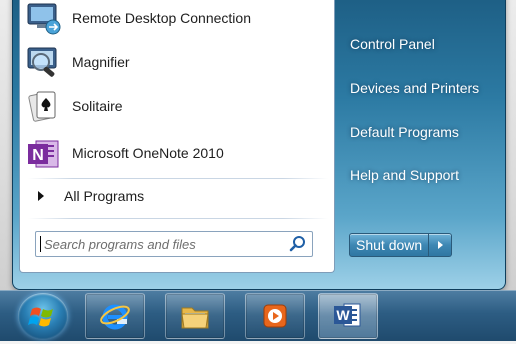 This screenshot has height=344, width=516. I want to click on start-orb-icon, so click(43, 316).